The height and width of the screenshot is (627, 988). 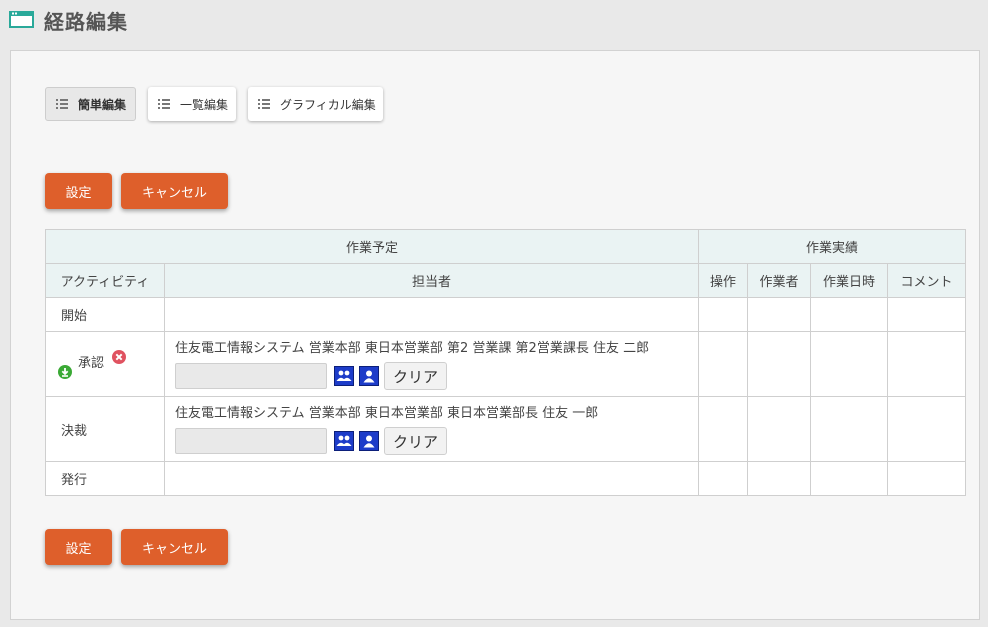 What do you see at coordinates (431, 280) in the screenshot?
I see `column-header-assignee: 担当者` at bounding box center [431, 280].